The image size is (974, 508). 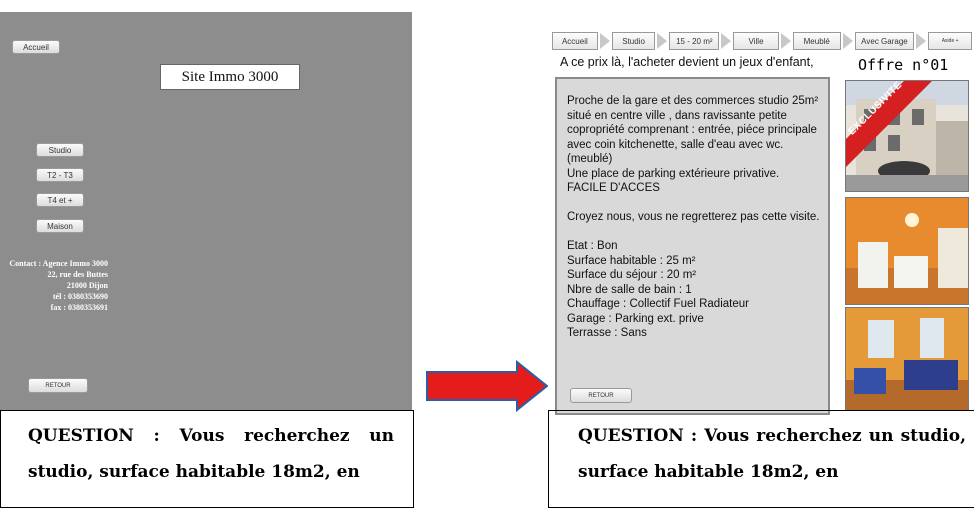 What do you see at coordinates (60, 226) in the screenshot?
I see `menu-maison-button: Maison` at bounding box center [60, 226].